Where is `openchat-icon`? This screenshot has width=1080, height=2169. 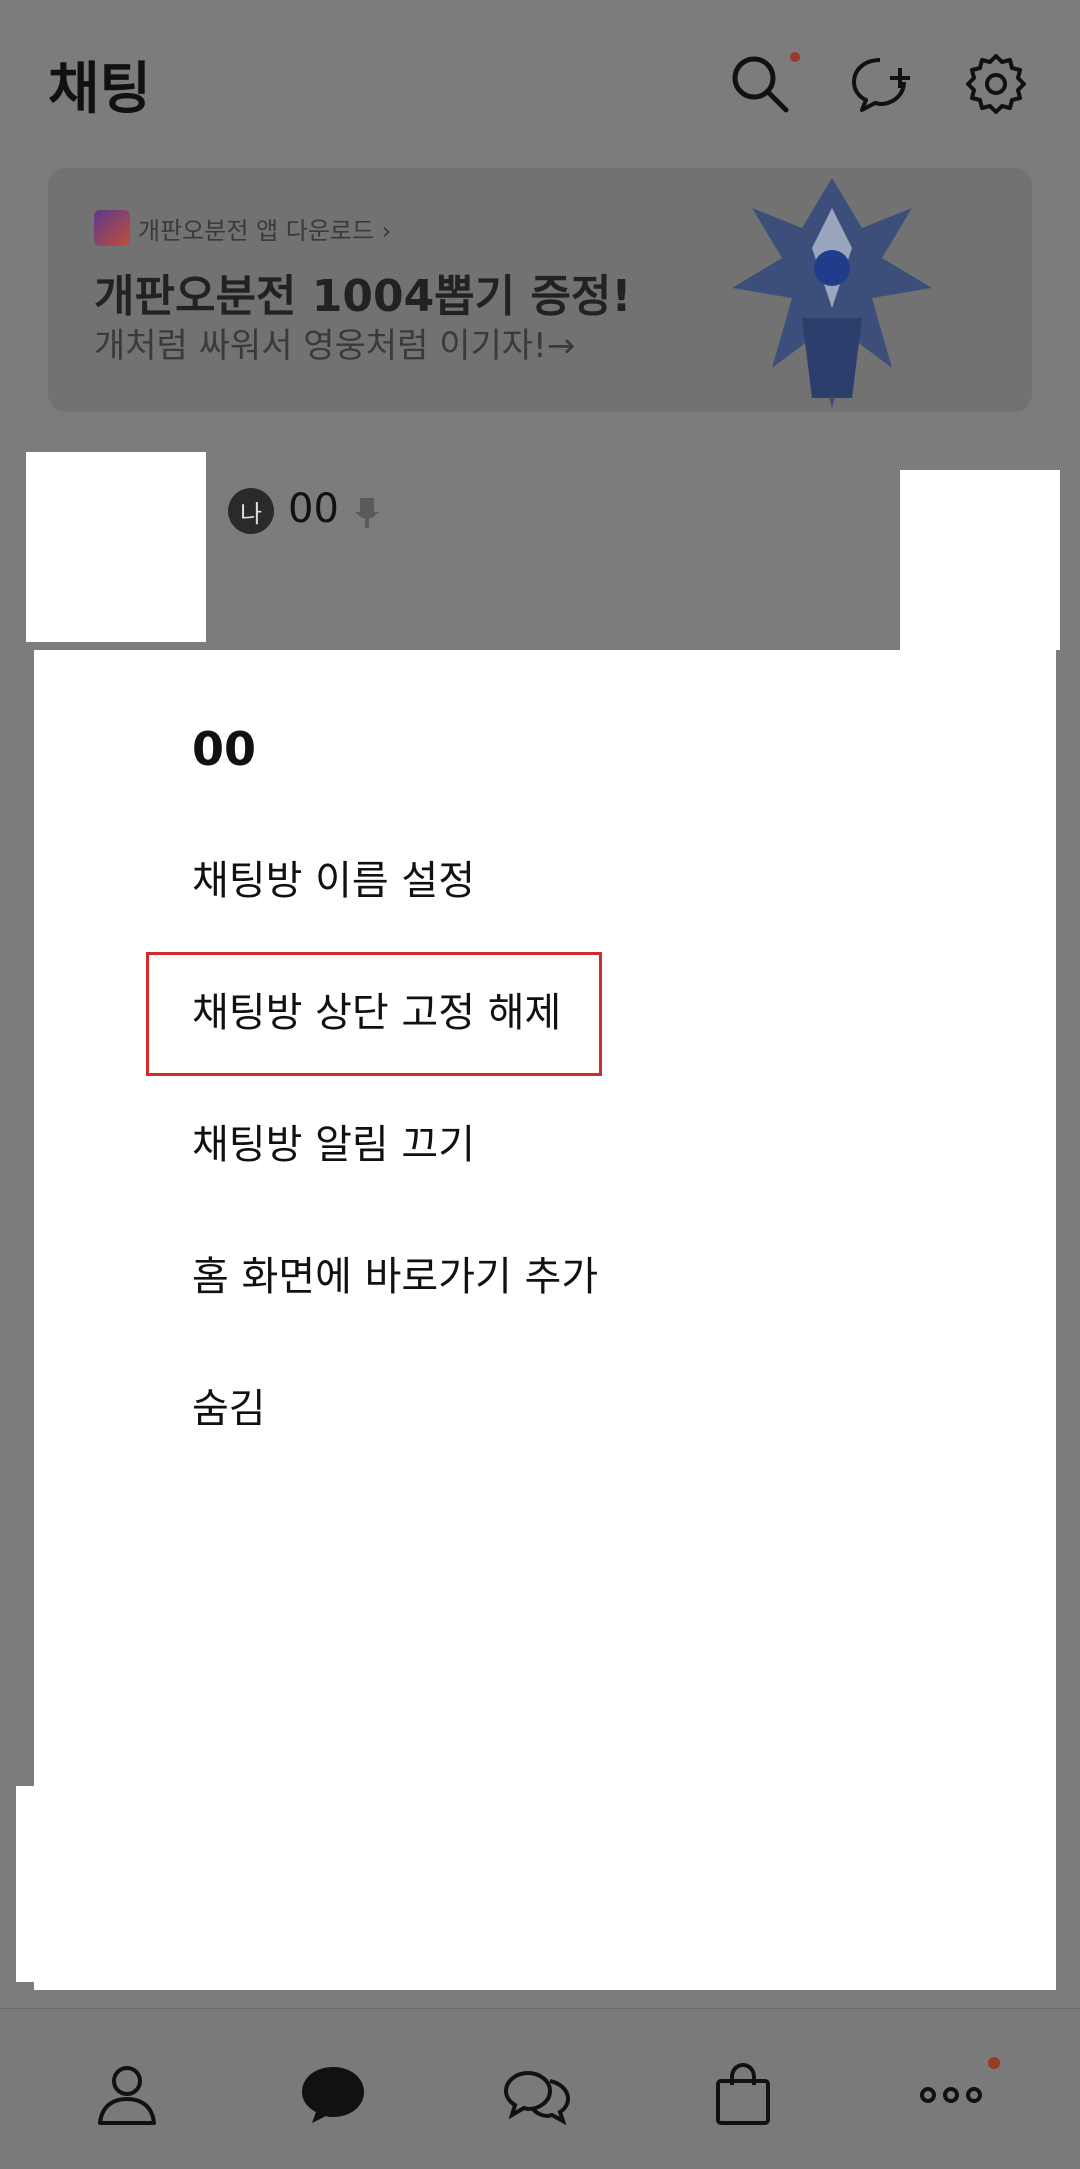
openchat-icon is located at coordinates (537, 2094).